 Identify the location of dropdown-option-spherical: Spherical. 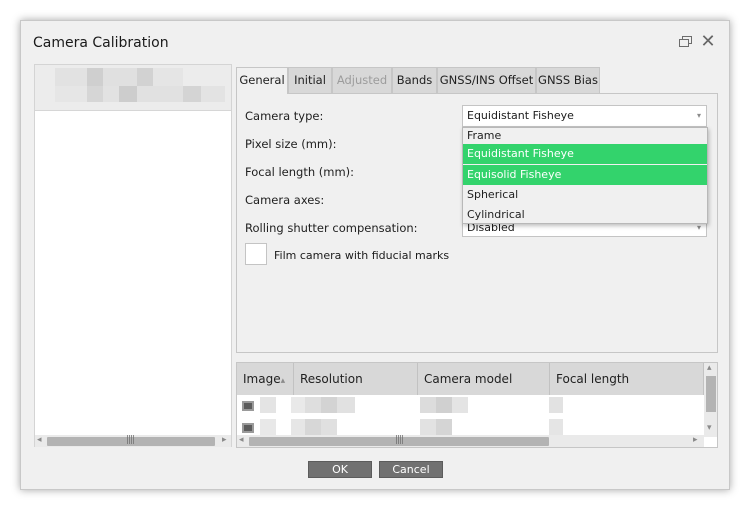
(585, 195).